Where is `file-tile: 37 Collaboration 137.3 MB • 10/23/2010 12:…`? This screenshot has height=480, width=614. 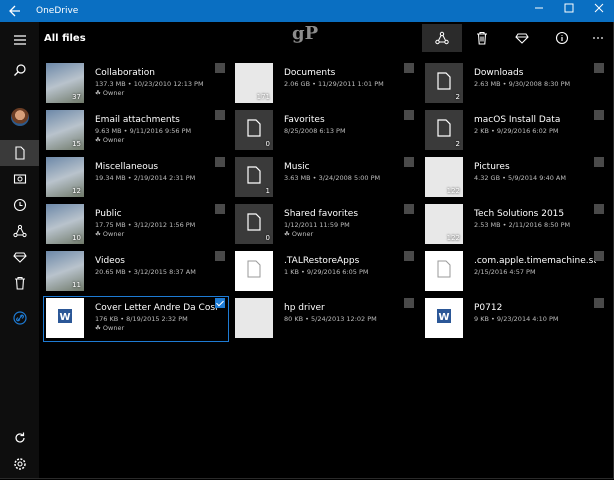 file-tile: 37 Collaboration 137.3 MB • 10/23/2010 12:… is located at coordinates (136, 84).